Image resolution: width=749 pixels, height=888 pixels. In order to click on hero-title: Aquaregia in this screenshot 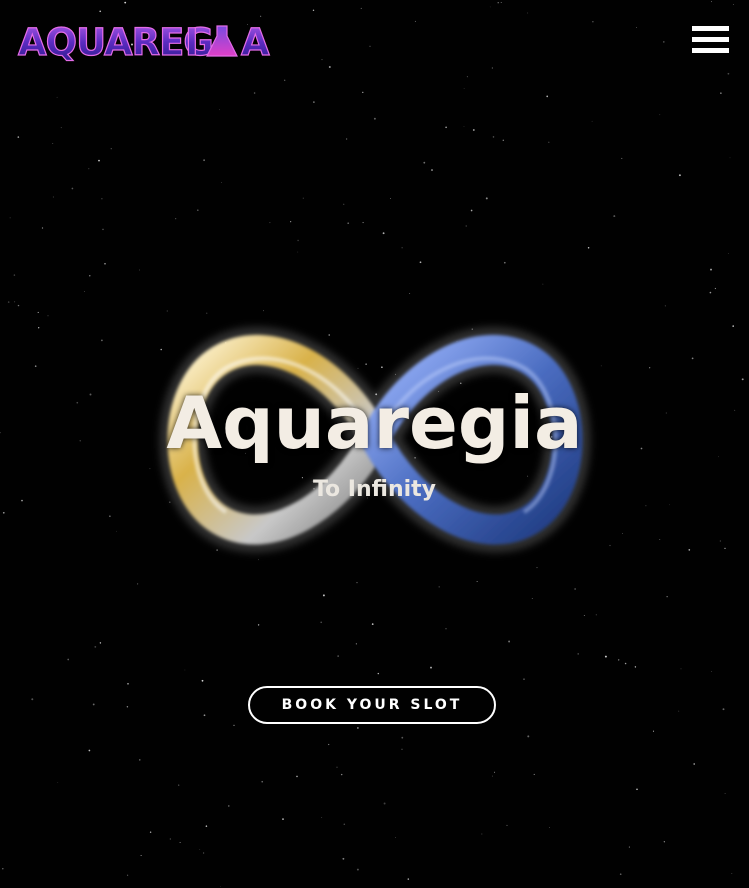, I will do `click(374, 423)`.